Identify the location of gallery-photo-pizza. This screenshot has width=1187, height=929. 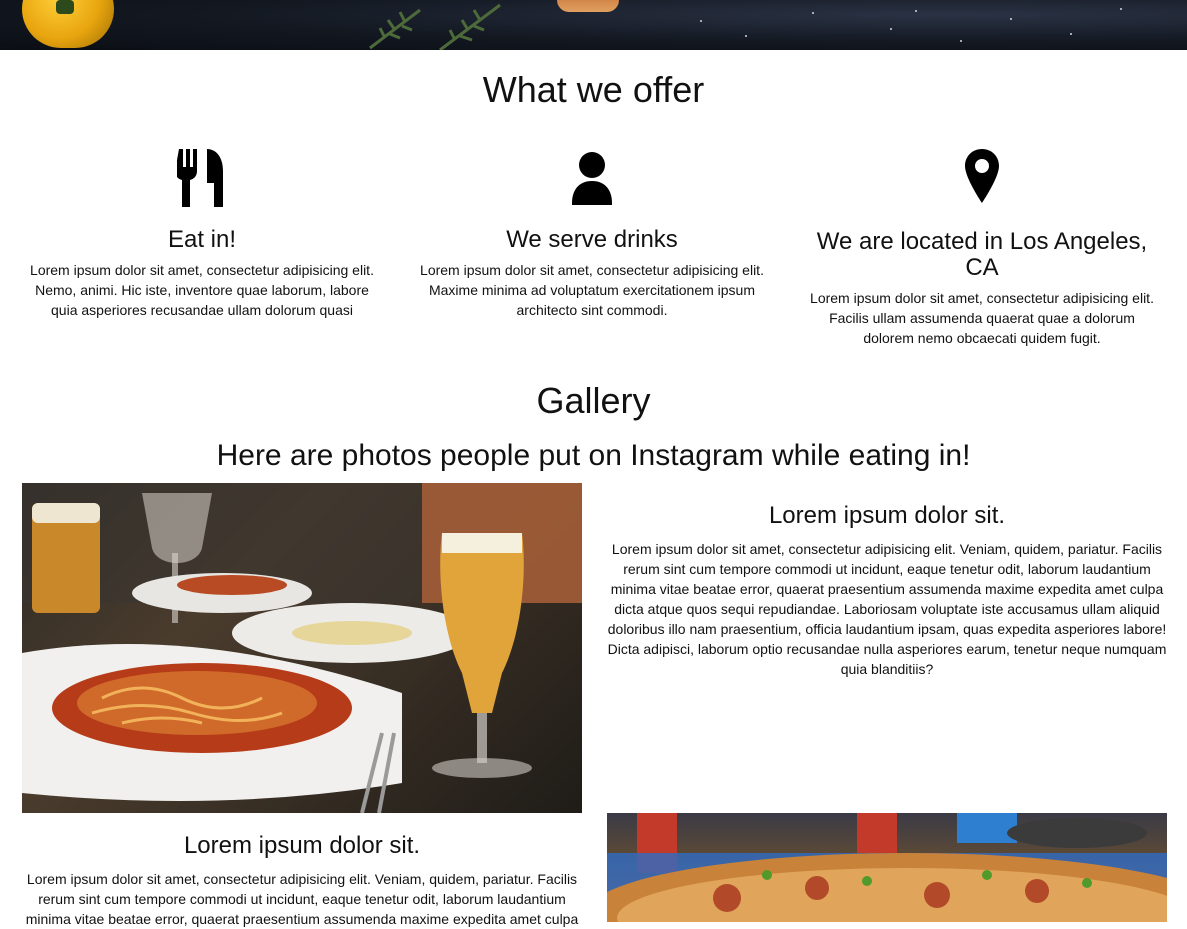
(887, 867).